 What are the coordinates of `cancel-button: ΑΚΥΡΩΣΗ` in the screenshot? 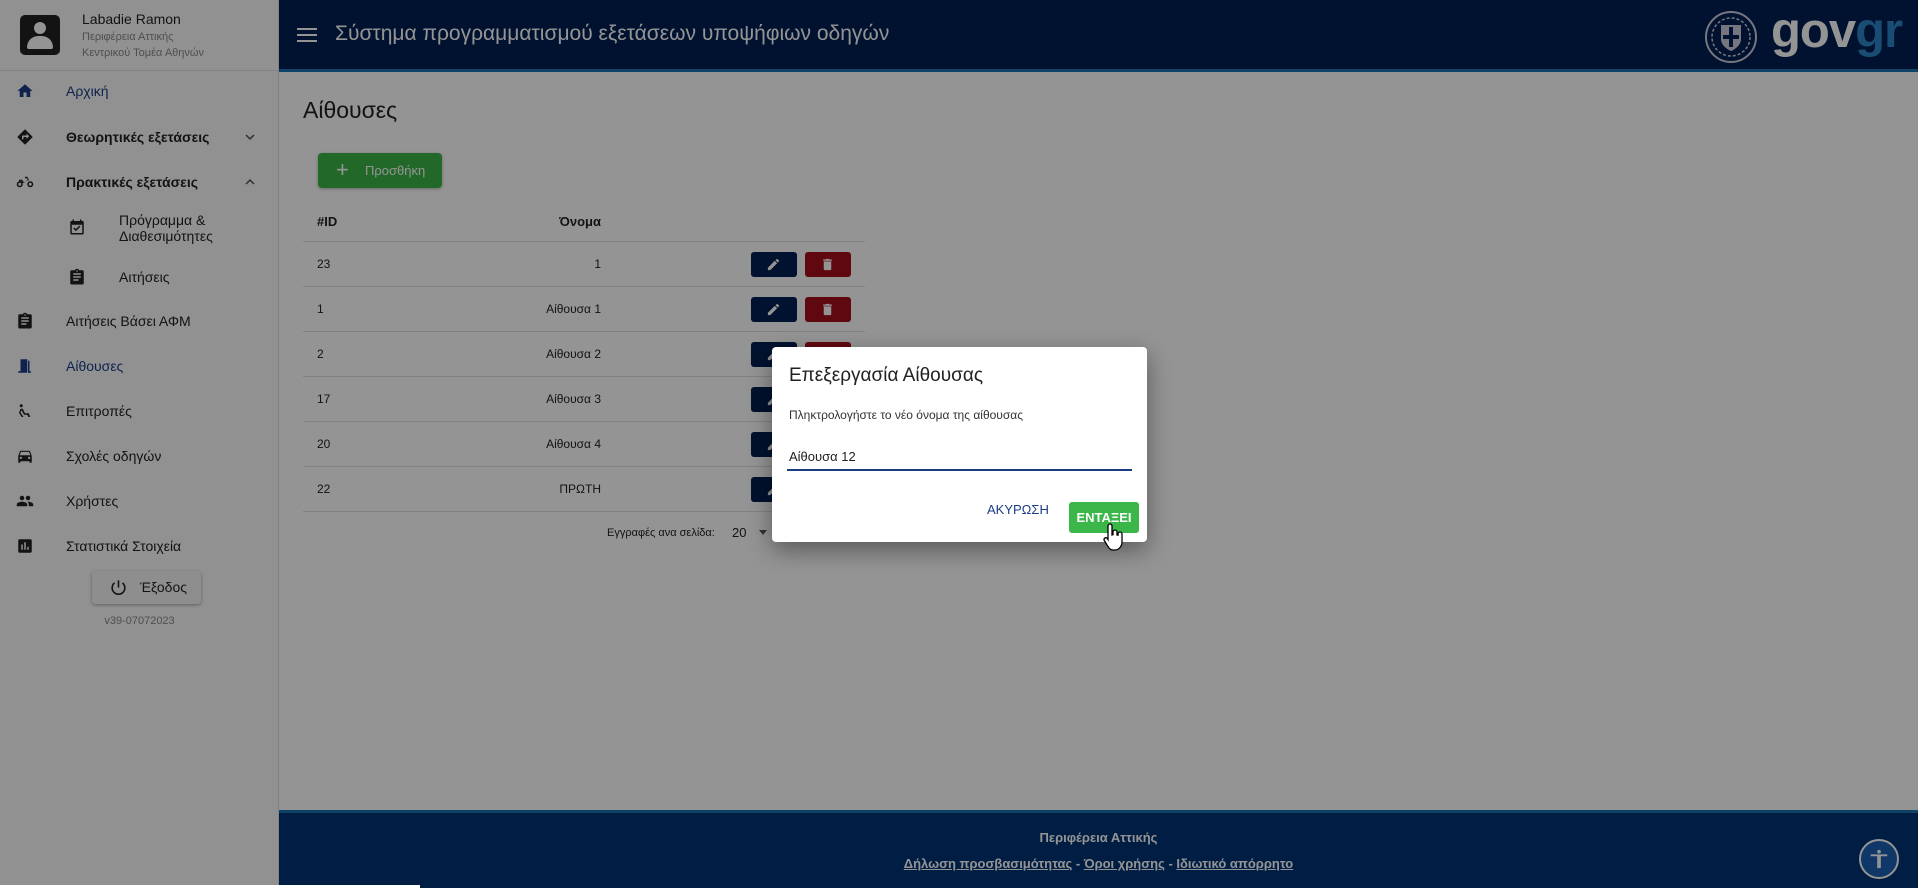 It's located at (1018, 509).